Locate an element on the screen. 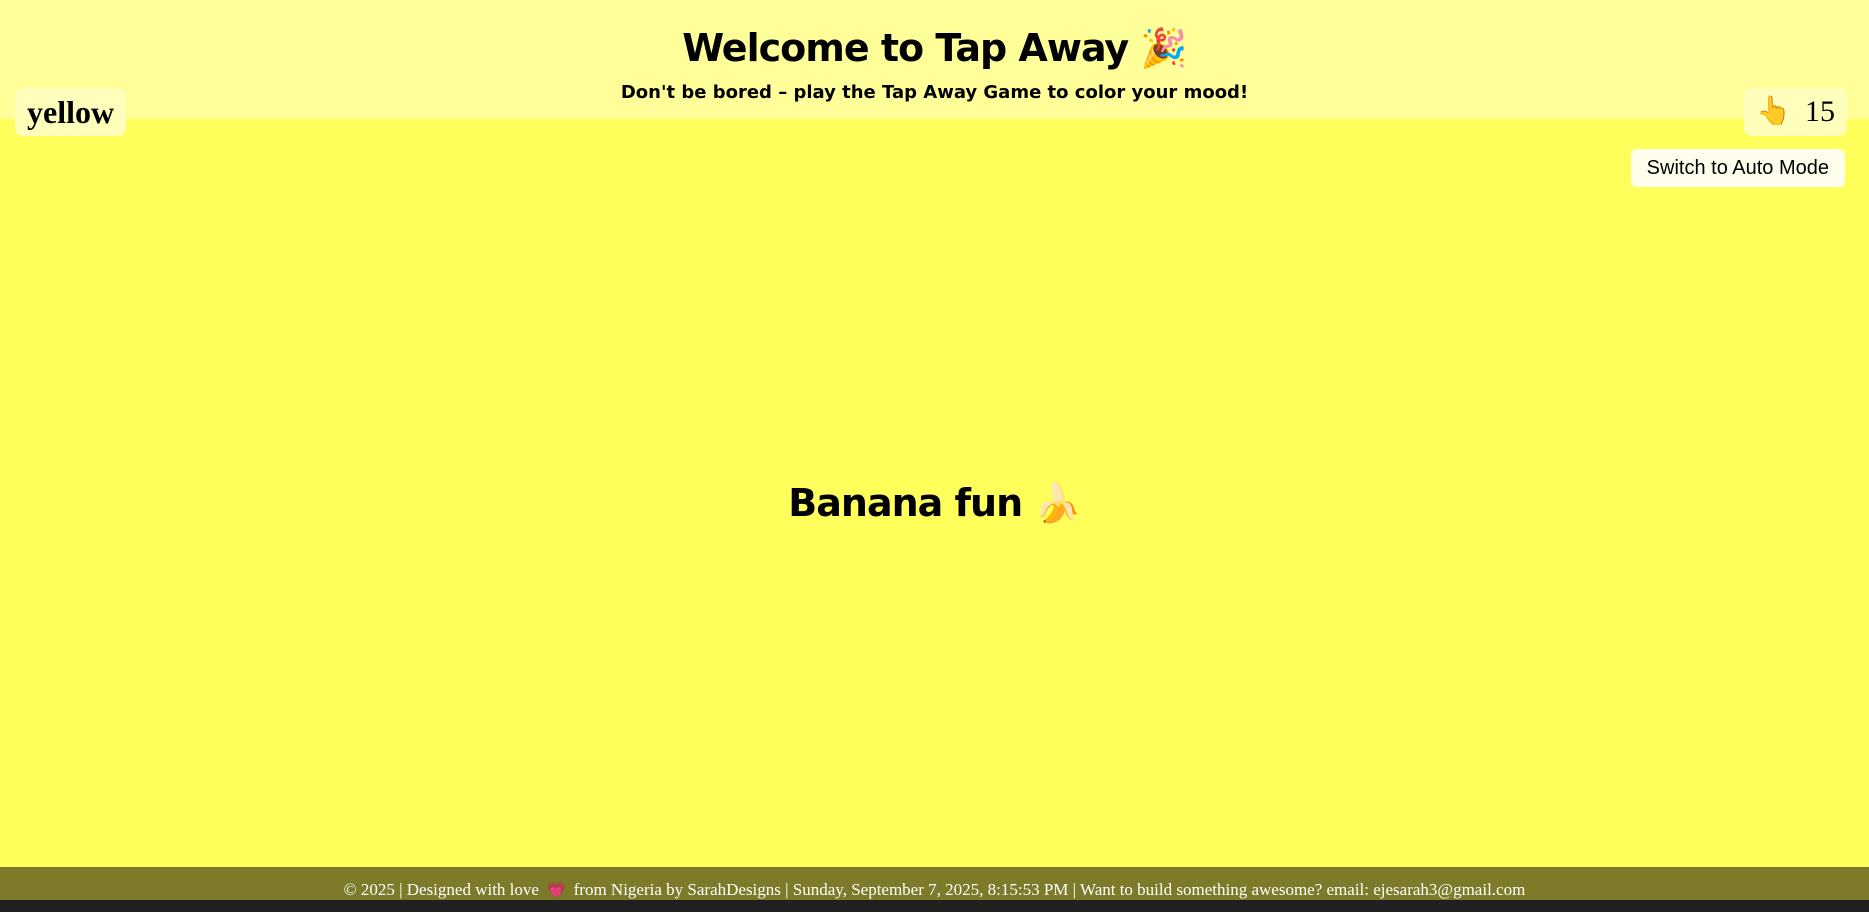  pointing-hand-icon: 👆 is located at coordinates (1773, 111).